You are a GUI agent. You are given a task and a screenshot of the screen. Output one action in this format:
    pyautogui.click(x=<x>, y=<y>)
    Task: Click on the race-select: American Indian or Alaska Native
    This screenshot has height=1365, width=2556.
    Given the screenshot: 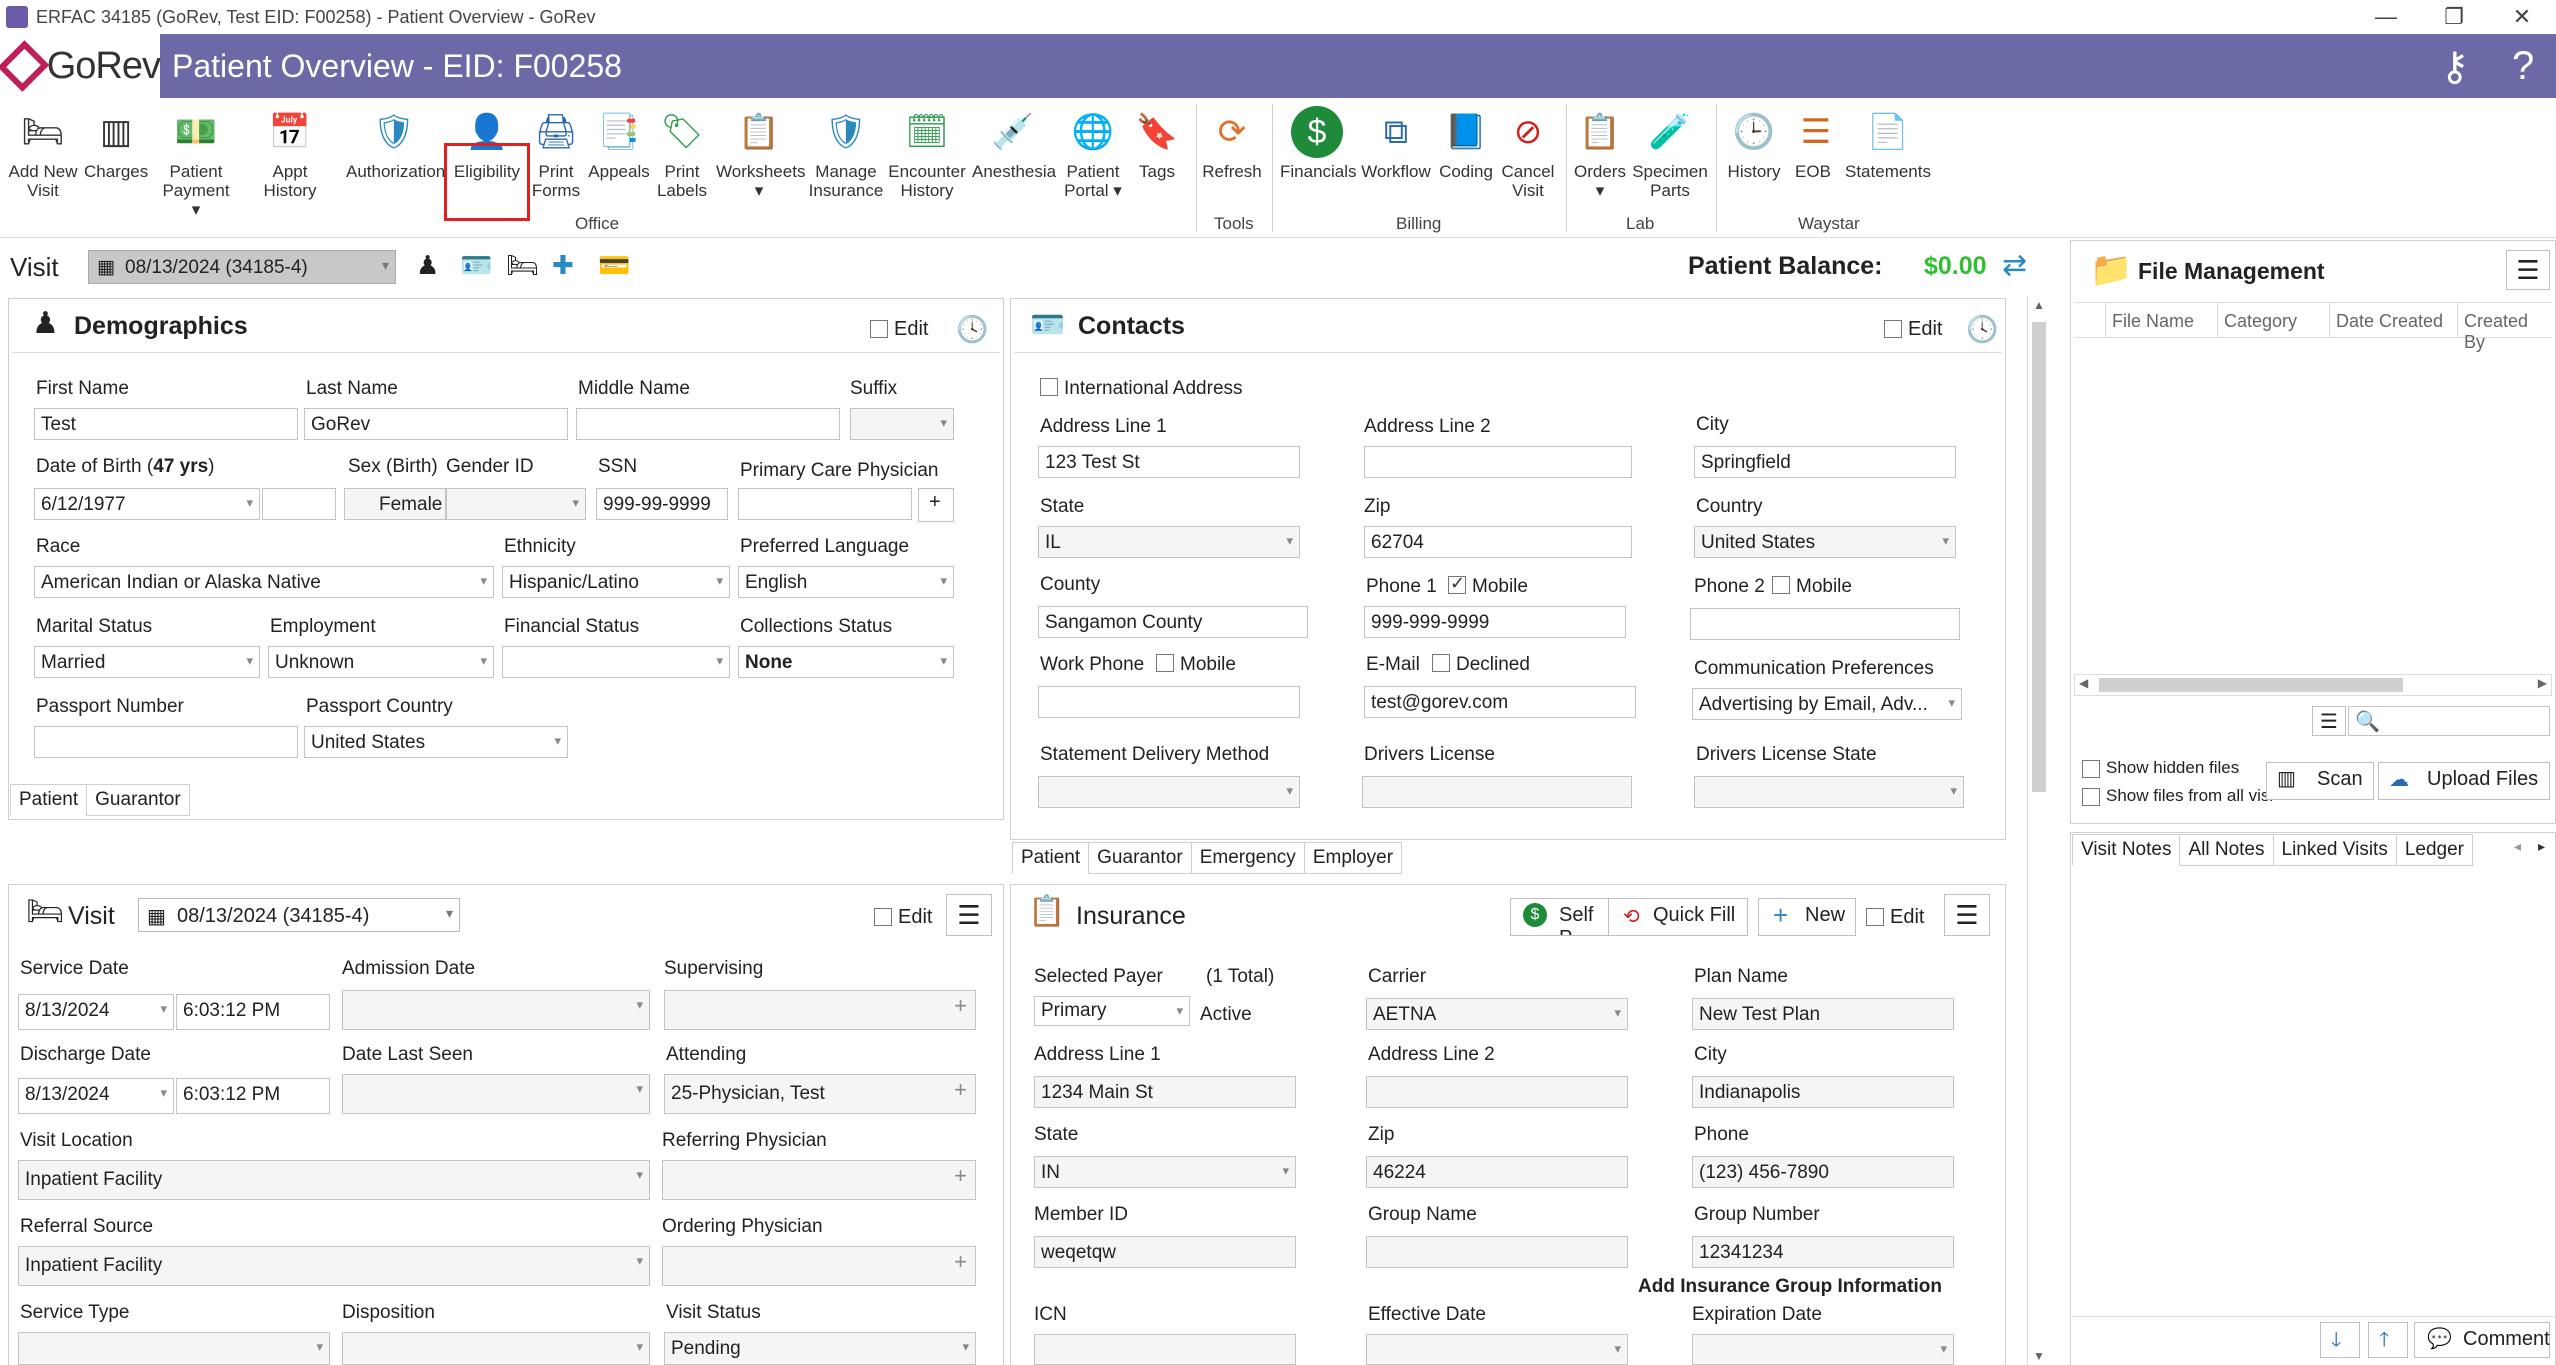 What is the action you would take?
    pyautogui.click(x=264, y=582)
    